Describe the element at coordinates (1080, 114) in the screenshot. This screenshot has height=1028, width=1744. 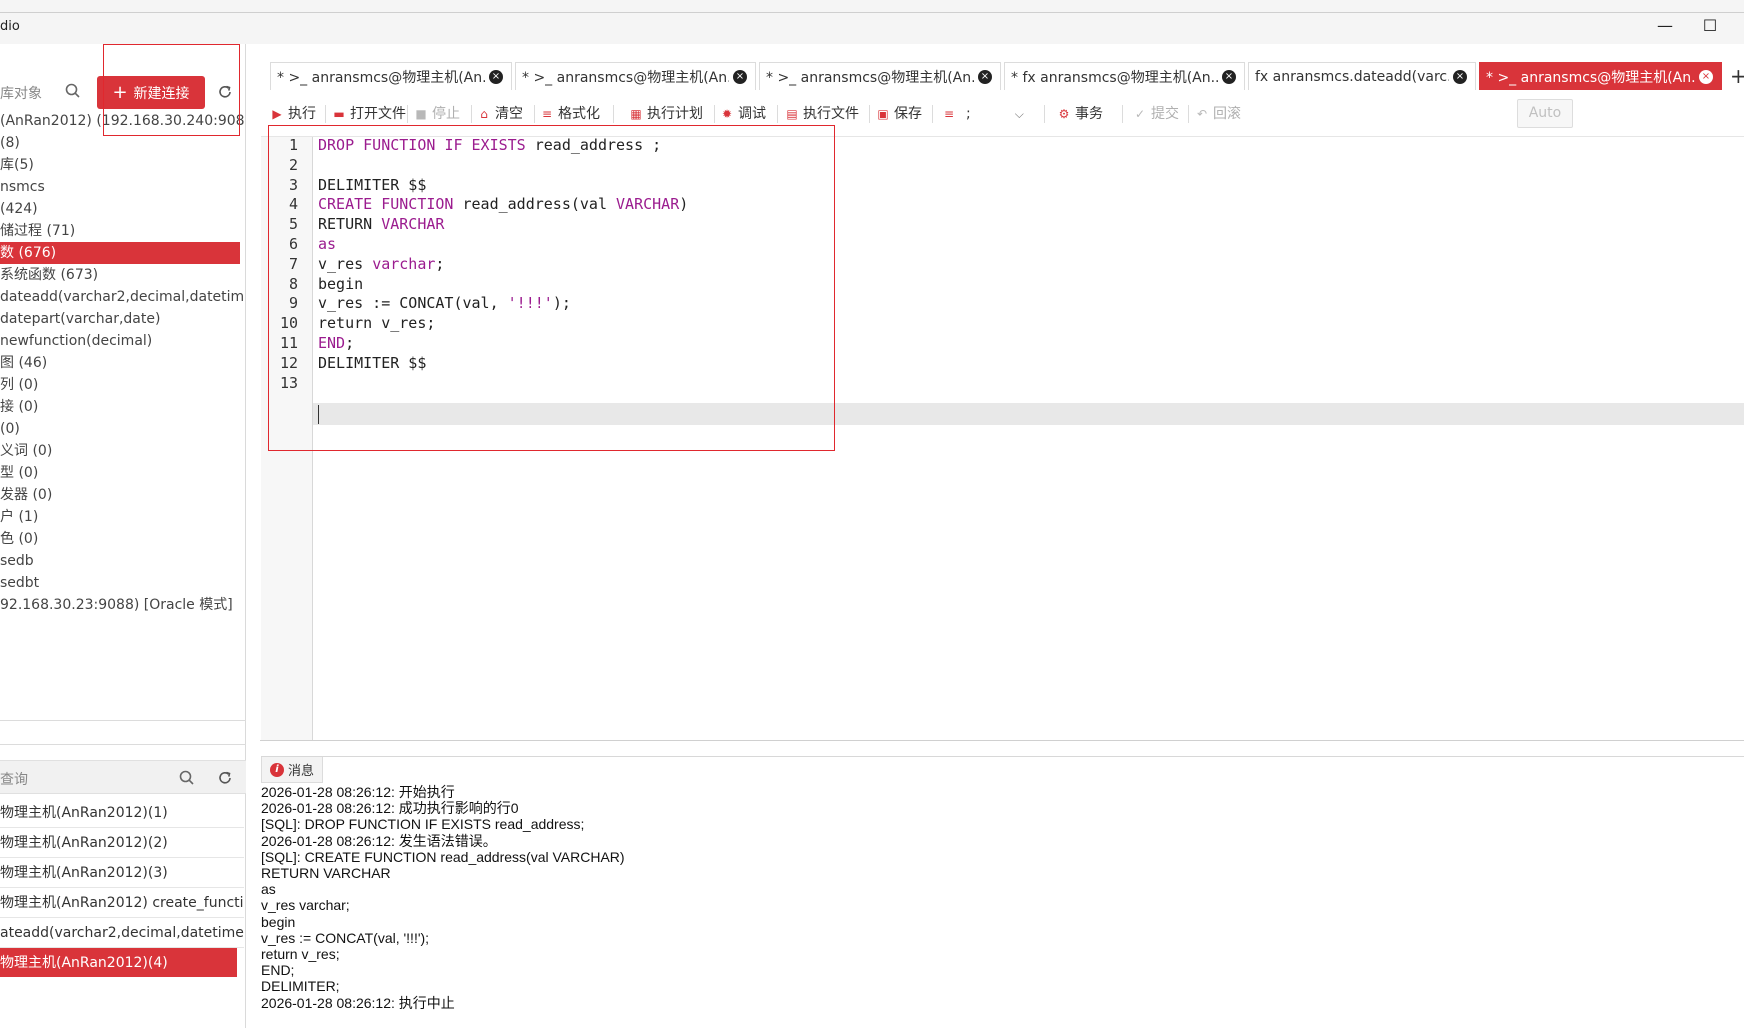
I see `transaction-button: ⚙ 事务` at that location.